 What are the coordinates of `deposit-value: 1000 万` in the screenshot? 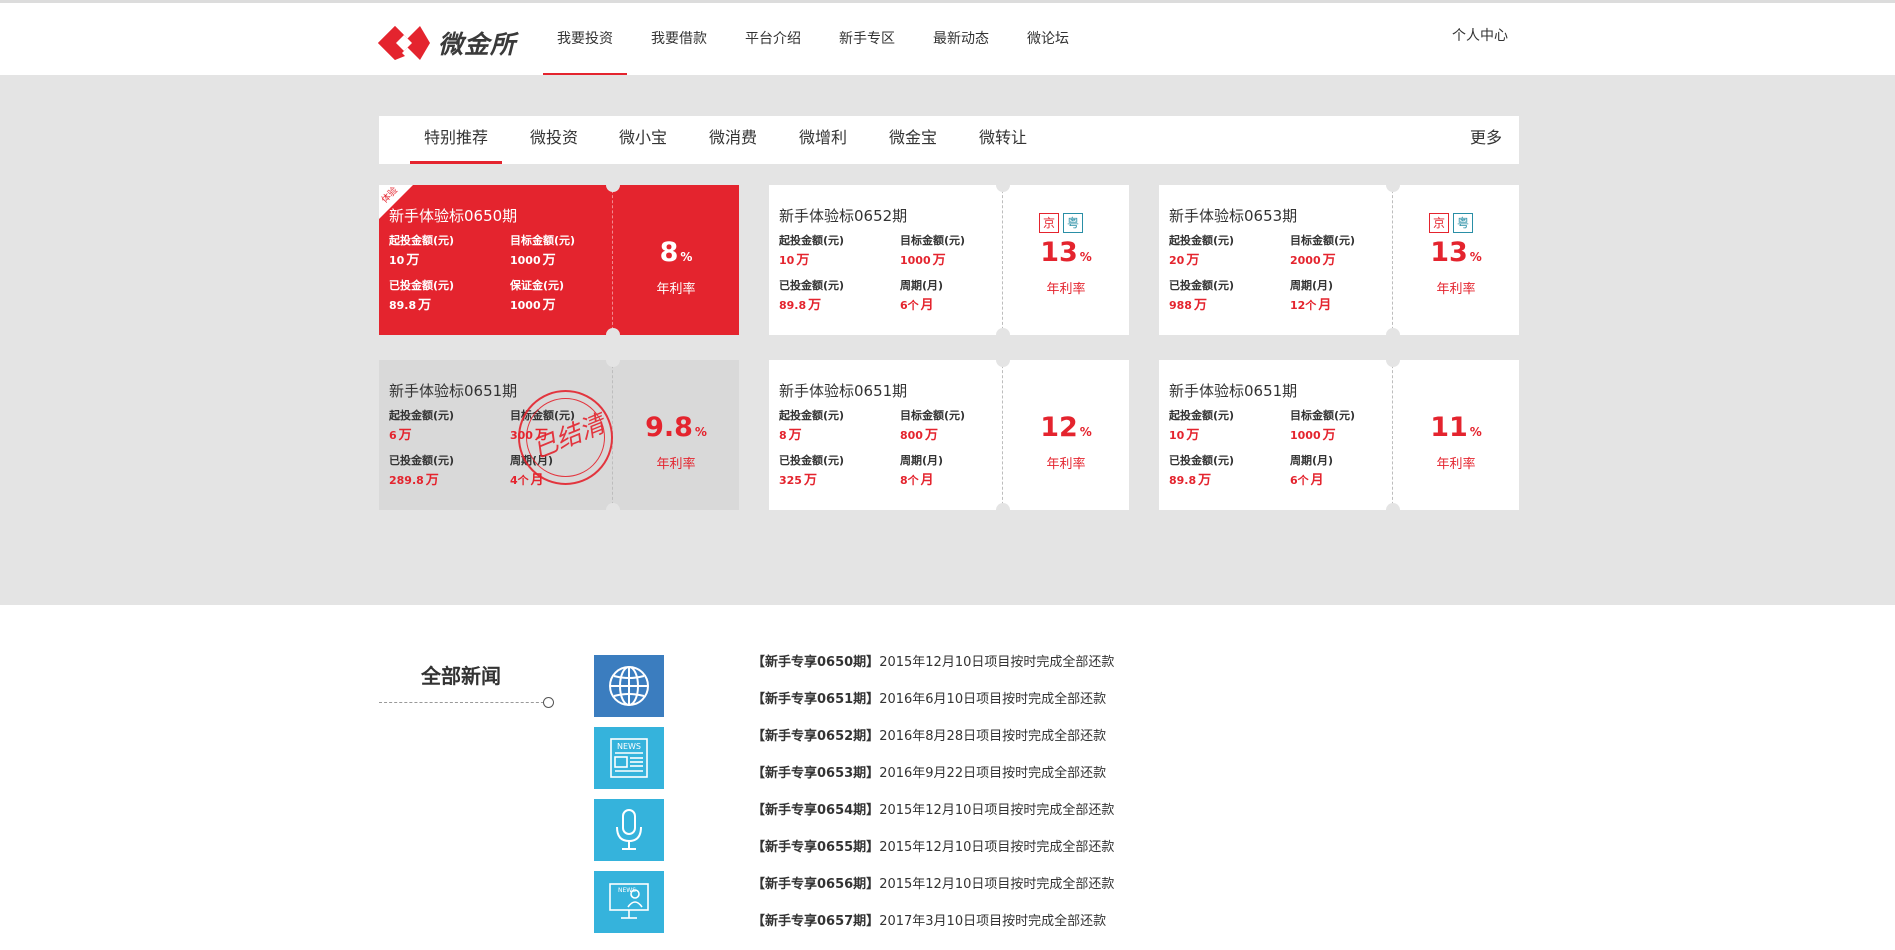 It's located at (533, 305).